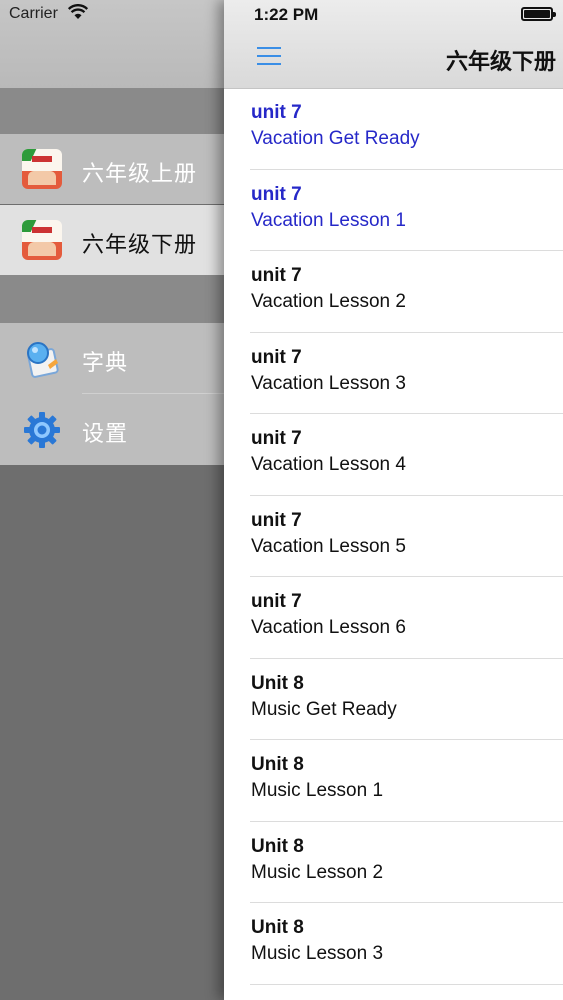 This screenshot has height=1000, width=563. I want to click on lesson-title: Music Lesson 2, so click(317, 872).